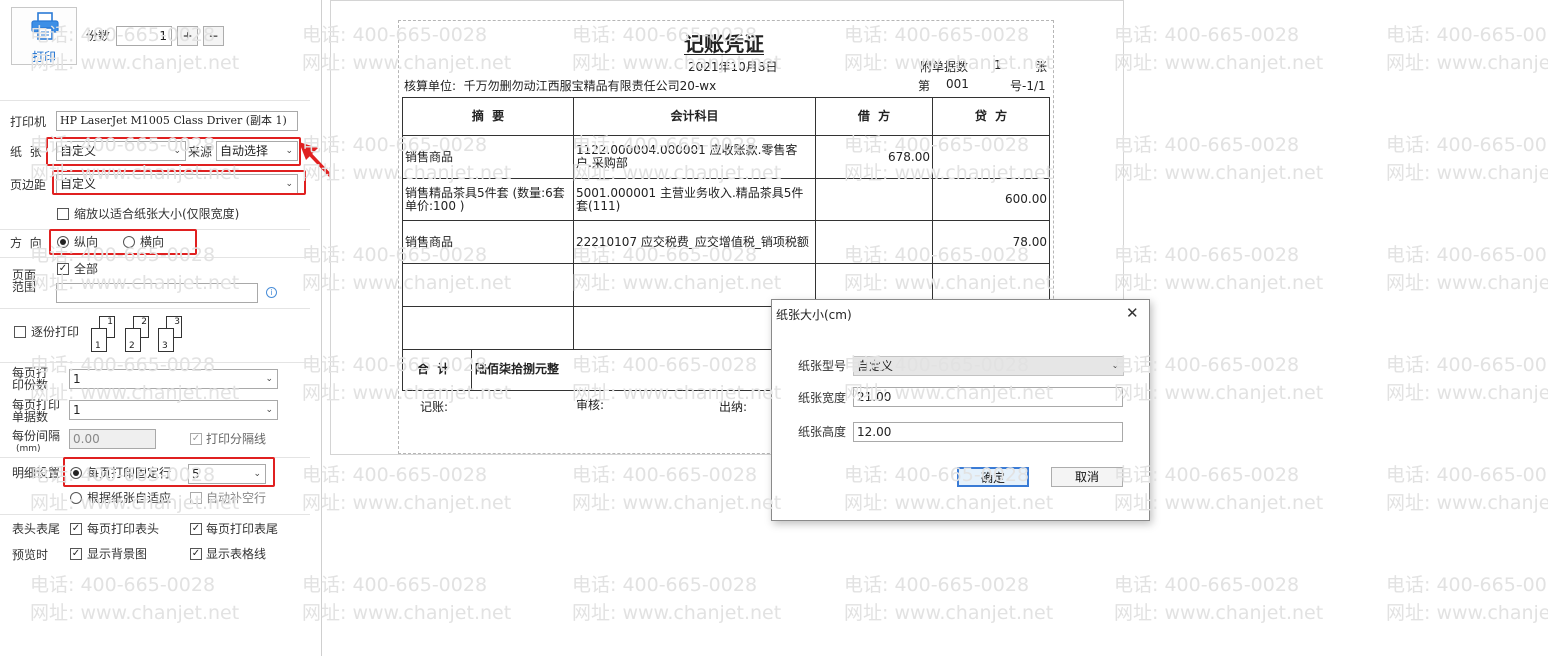 This screenshot has width=1548, height=656. Describe the element at coordinates (433, 369) in the screenshot. I see `total-label: 合 计` at that location.